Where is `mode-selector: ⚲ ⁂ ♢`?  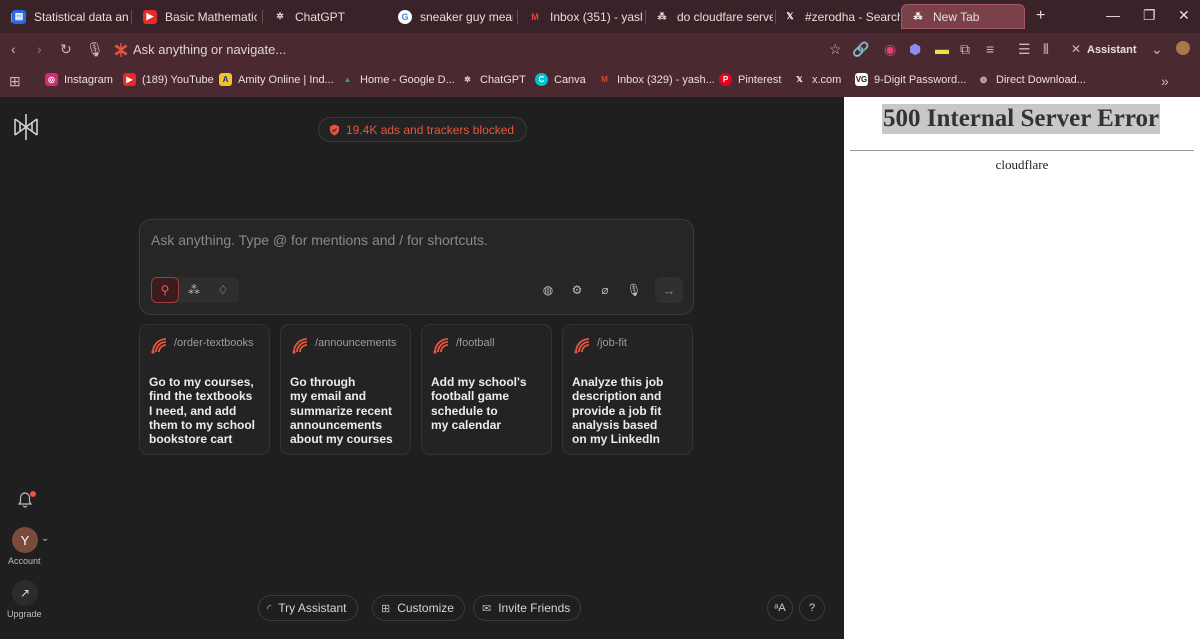 mode-selector: ⚲ ⁂ ♢ is located at coordinates (195, 290).